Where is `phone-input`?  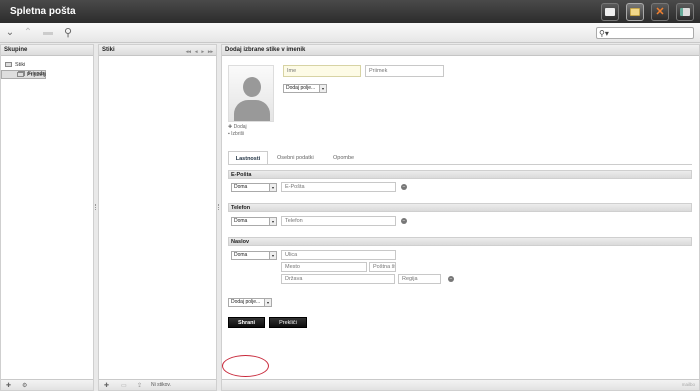
phone-input is located at coordinates (338, 221).